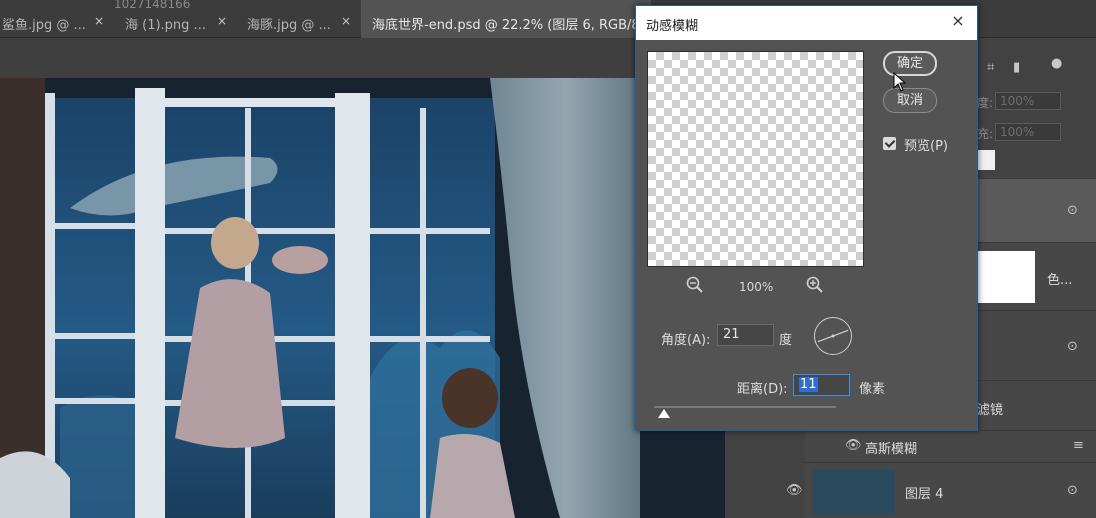 This screenshot has height=518, width=1096. What do you see at coordinates (990, 410) in the screenshot?
I see `smart-filter-label: 滤镜` at bounding box center [990, 410].